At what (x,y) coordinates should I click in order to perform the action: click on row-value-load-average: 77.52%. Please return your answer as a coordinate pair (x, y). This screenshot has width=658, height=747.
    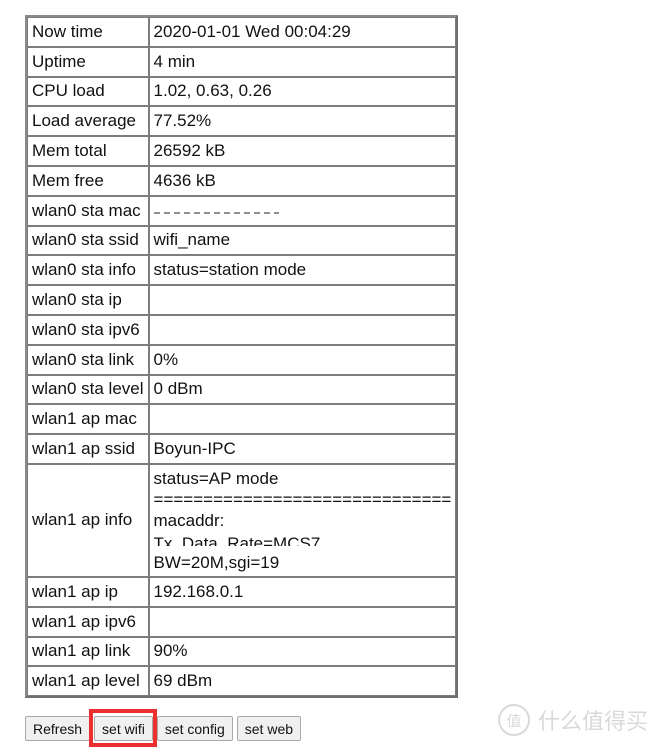
    Looking at the image, I should click on (302, 121).